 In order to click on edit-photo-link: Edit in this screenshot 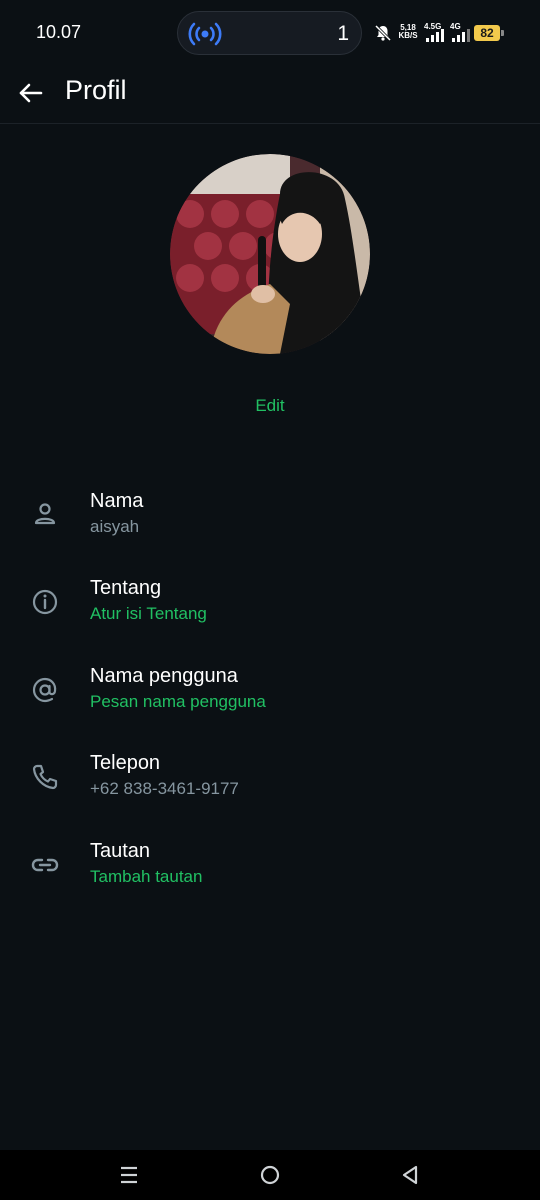, I will do `click(270, 406)`.